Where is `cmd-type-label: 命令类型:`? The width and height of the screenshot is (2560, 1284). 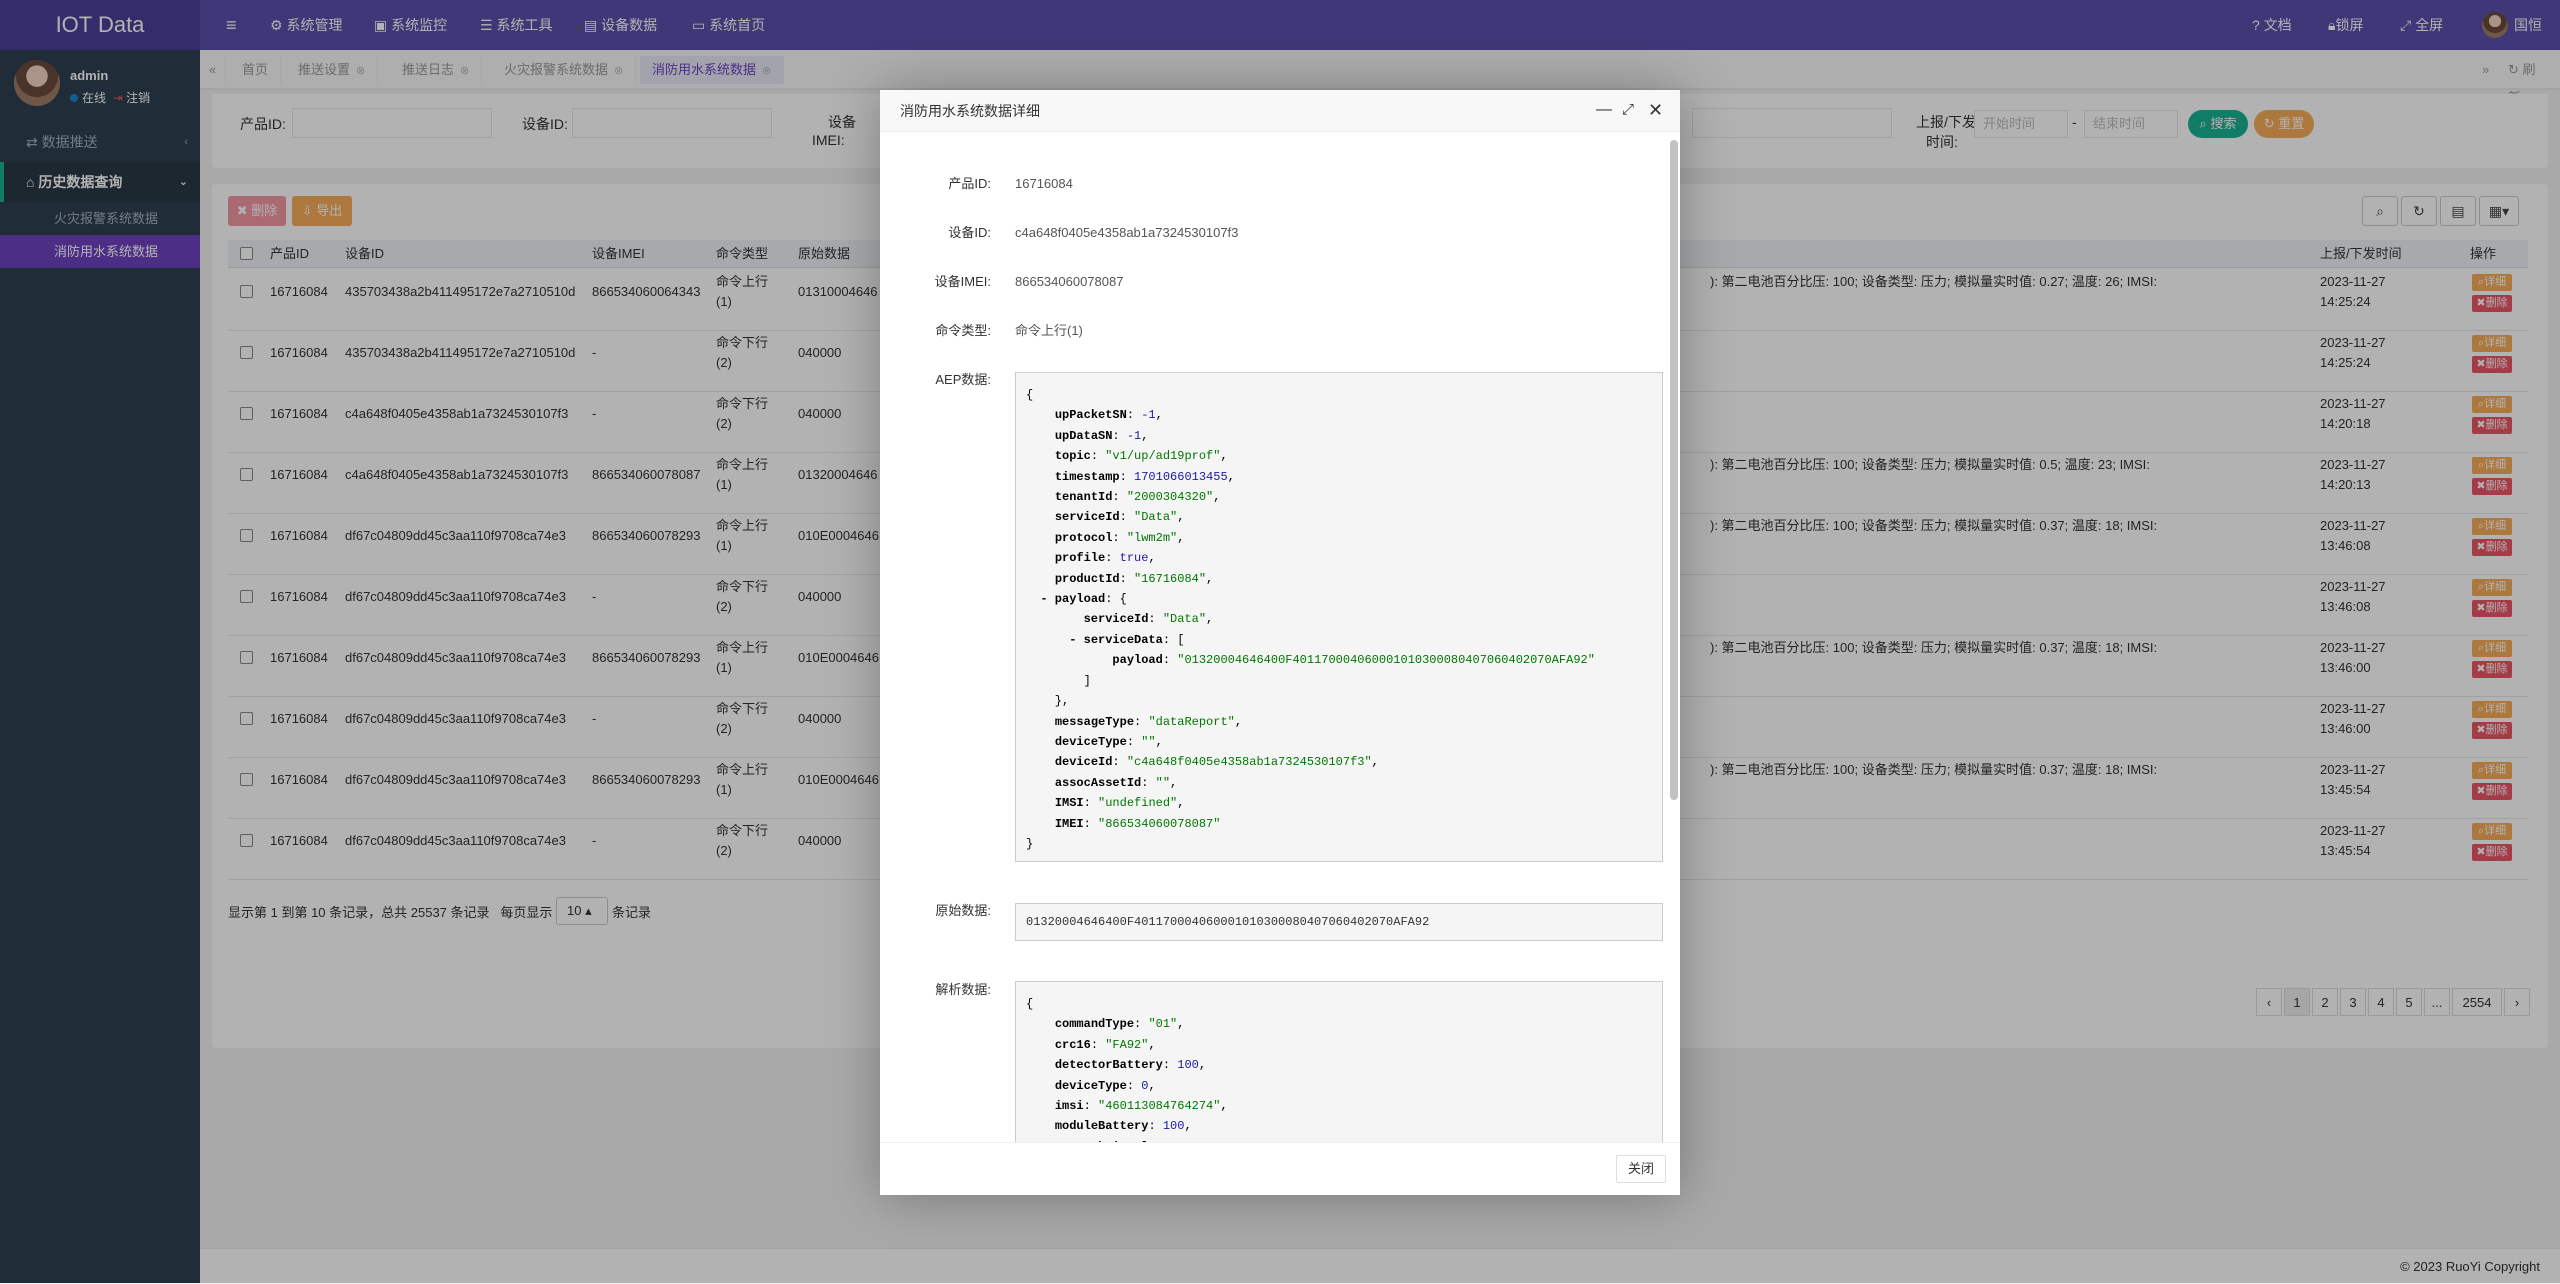 cmd-type-label: 命令类型: is located at coordinates (963, 330).